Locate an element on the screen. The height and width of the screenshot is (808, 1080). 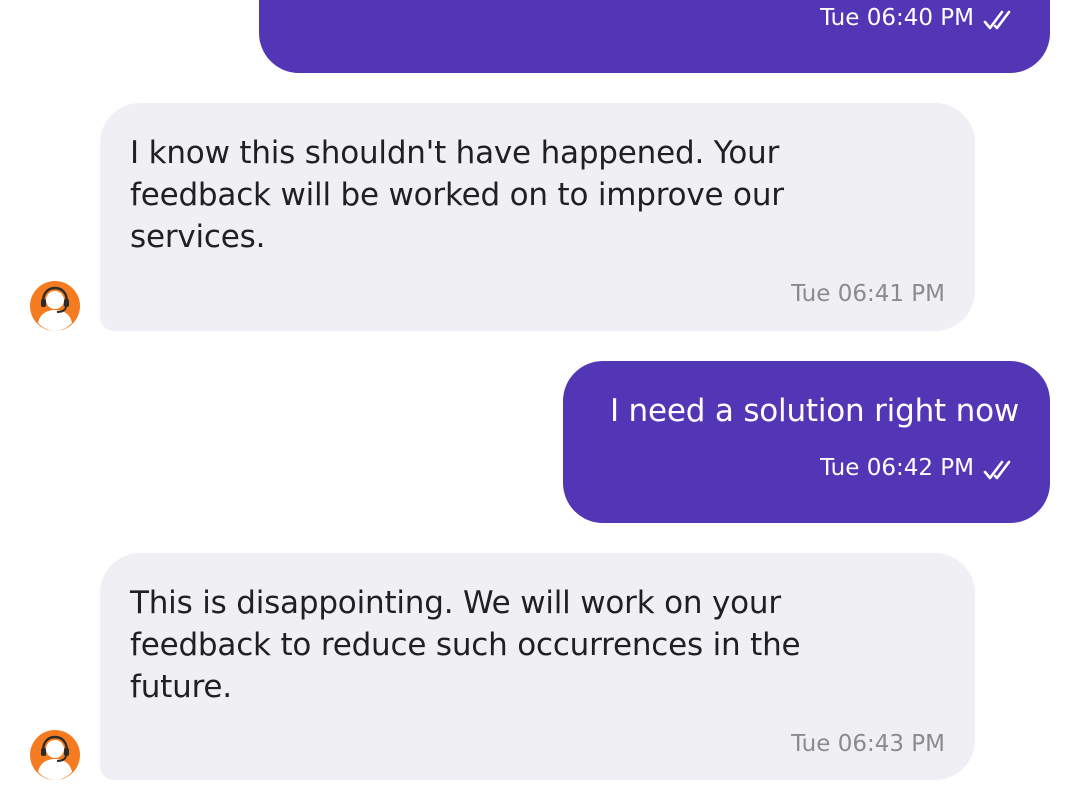
message-text-line: services. is located at coordinates (198, 237).